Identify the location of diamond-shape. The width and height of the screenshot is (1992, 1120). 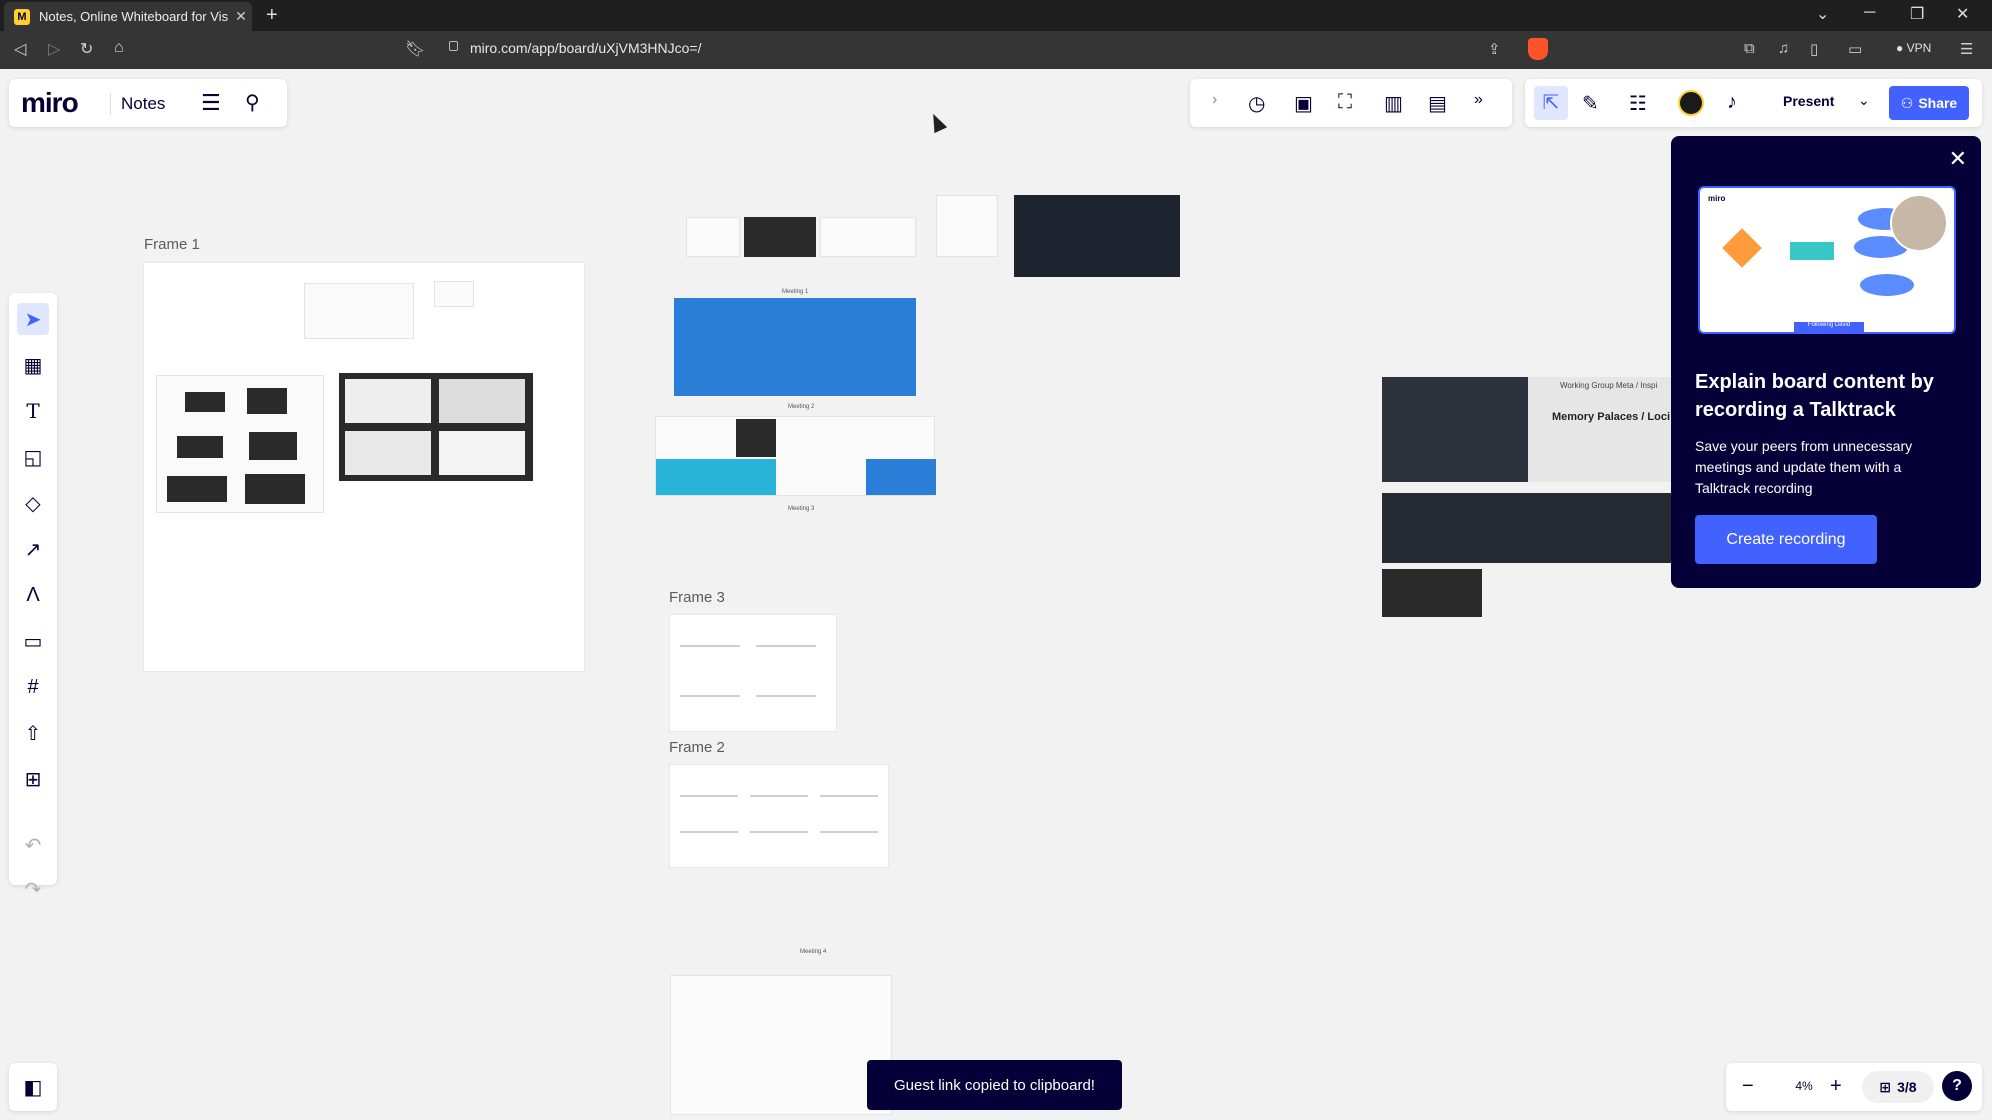
(1742, 248).